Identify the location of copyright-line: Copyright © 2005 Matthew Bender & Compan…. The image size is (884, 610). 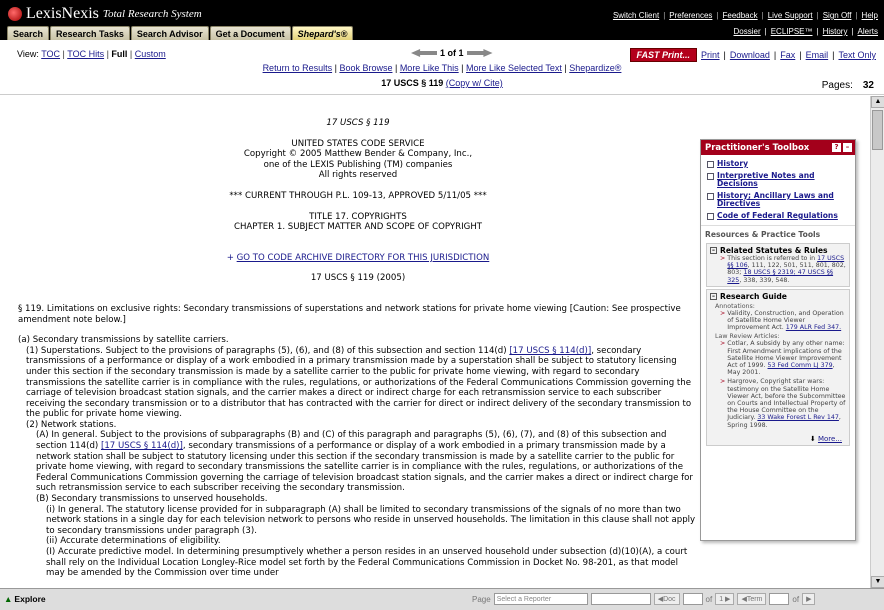
(358, 154).